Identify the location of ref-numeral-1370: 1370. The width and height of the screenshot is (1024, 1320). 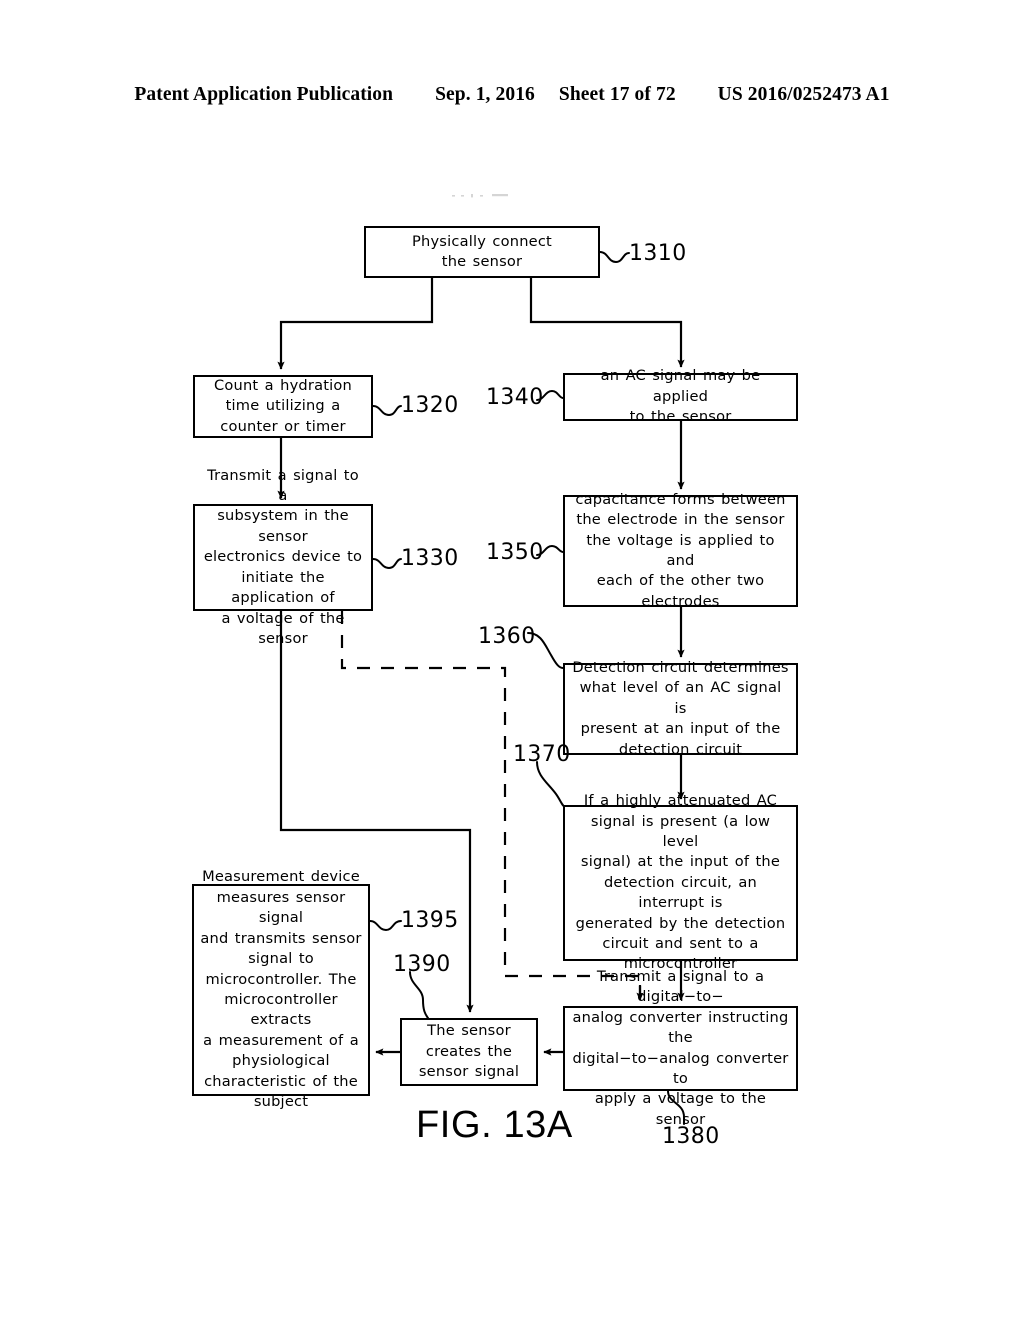
(542, 754).